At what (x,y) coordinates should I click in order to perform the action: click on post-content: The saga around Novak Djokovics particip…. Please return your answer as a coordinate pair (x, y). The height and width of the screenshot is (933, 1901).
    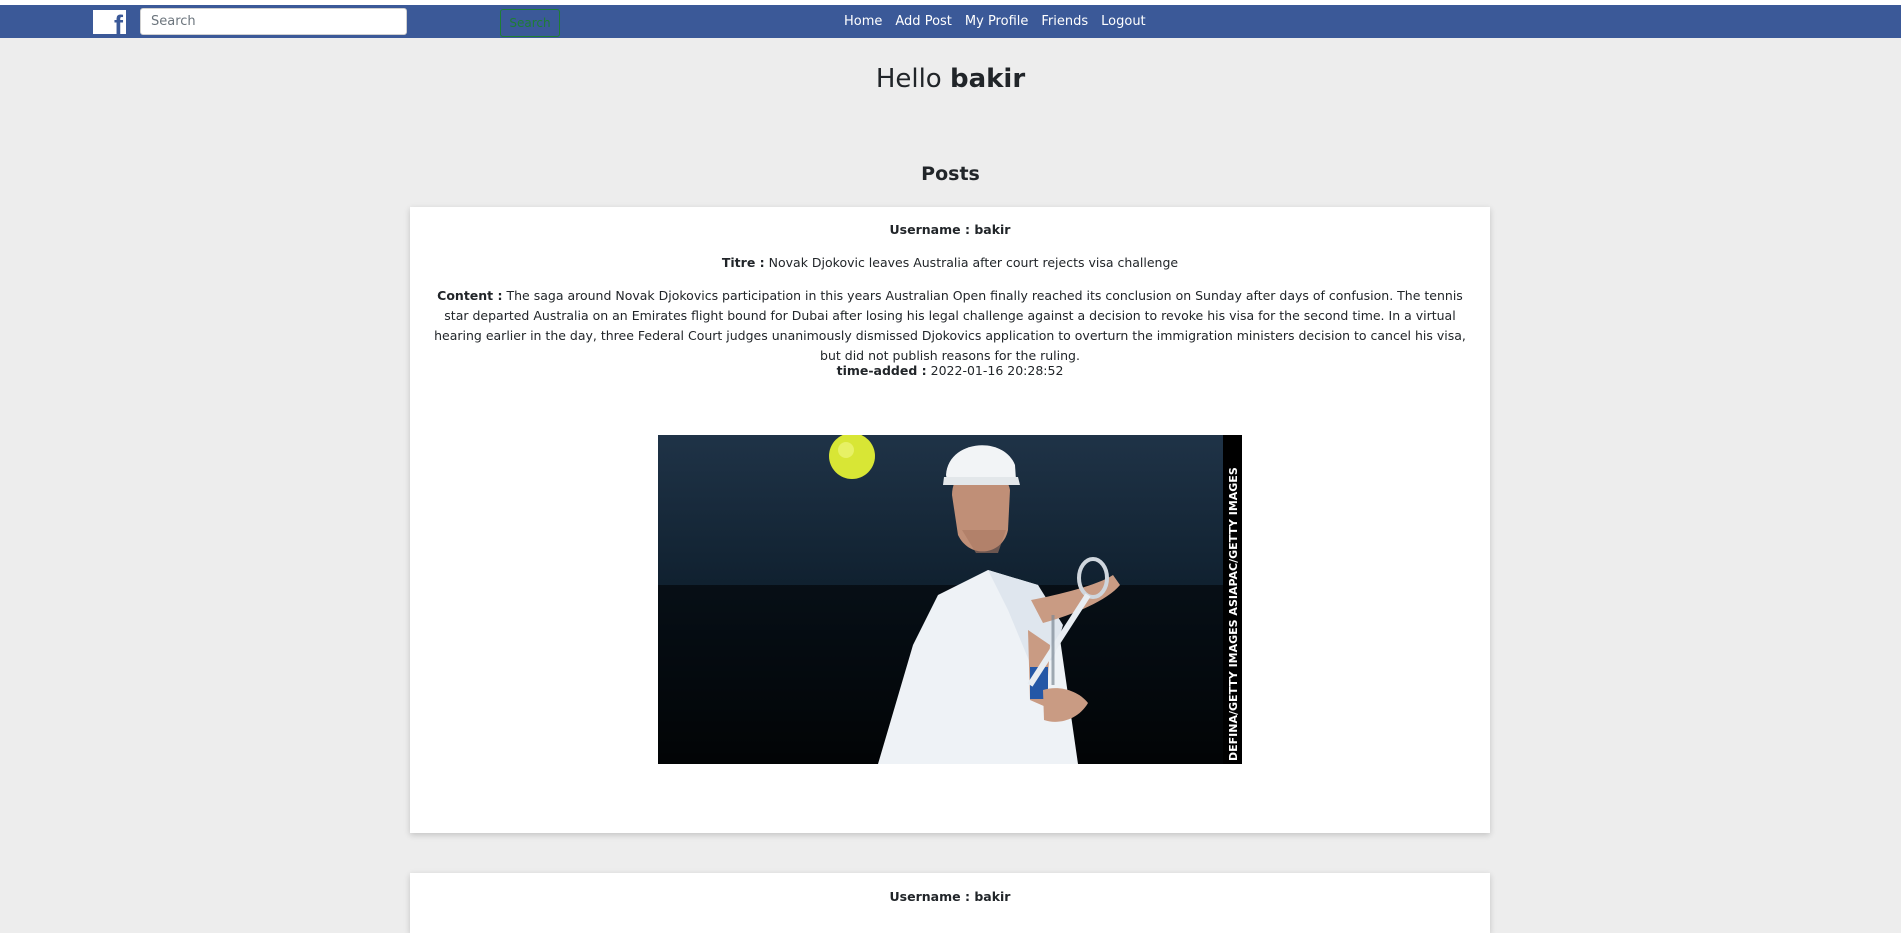
    Looking at the image, I should click on (950, 325).